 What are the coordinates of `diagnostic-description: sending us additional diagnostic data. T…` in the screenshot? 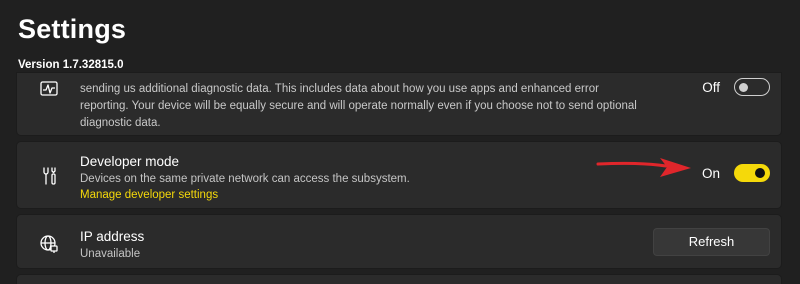 It's located at (358, 106).